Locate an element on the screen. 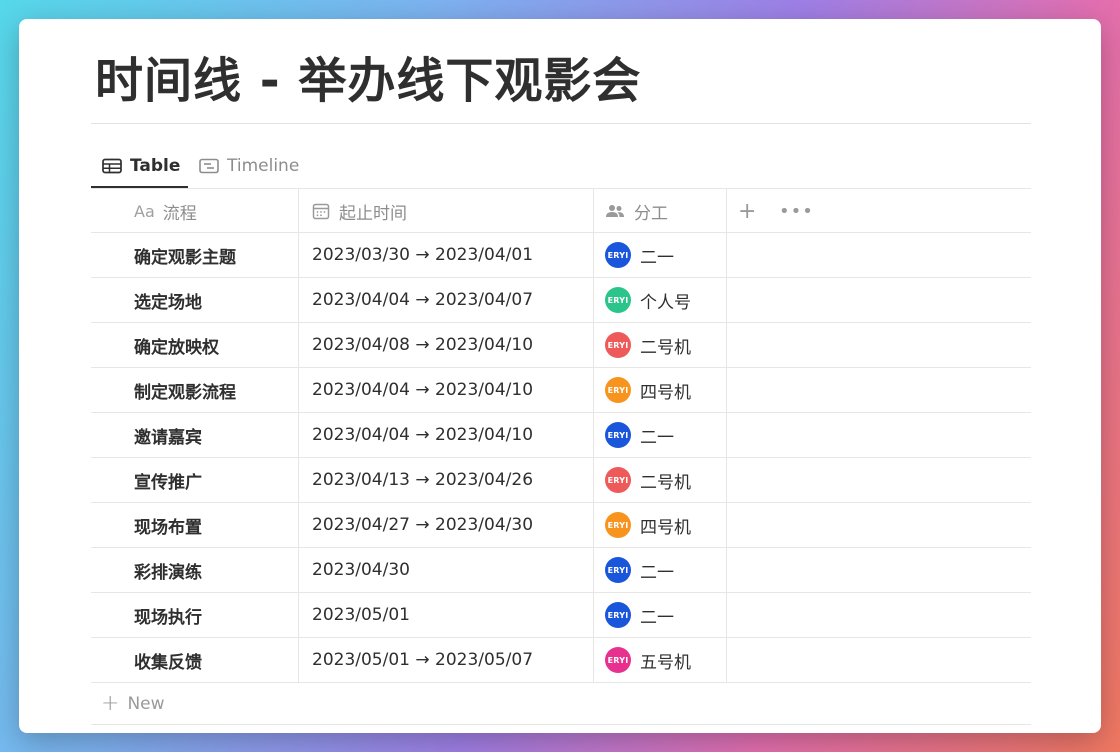 The image size is (1120, 752). row-dates: 2023/03/30 → 2023/04/01 is located at coordinates (423, 255).